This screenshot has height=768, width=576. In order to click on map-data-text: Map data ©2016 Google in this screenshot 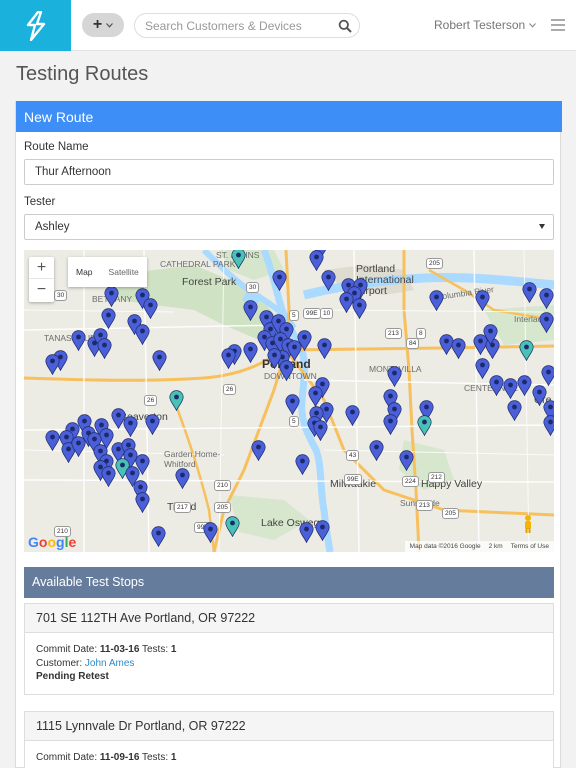, I will do `click(445, 546)`.